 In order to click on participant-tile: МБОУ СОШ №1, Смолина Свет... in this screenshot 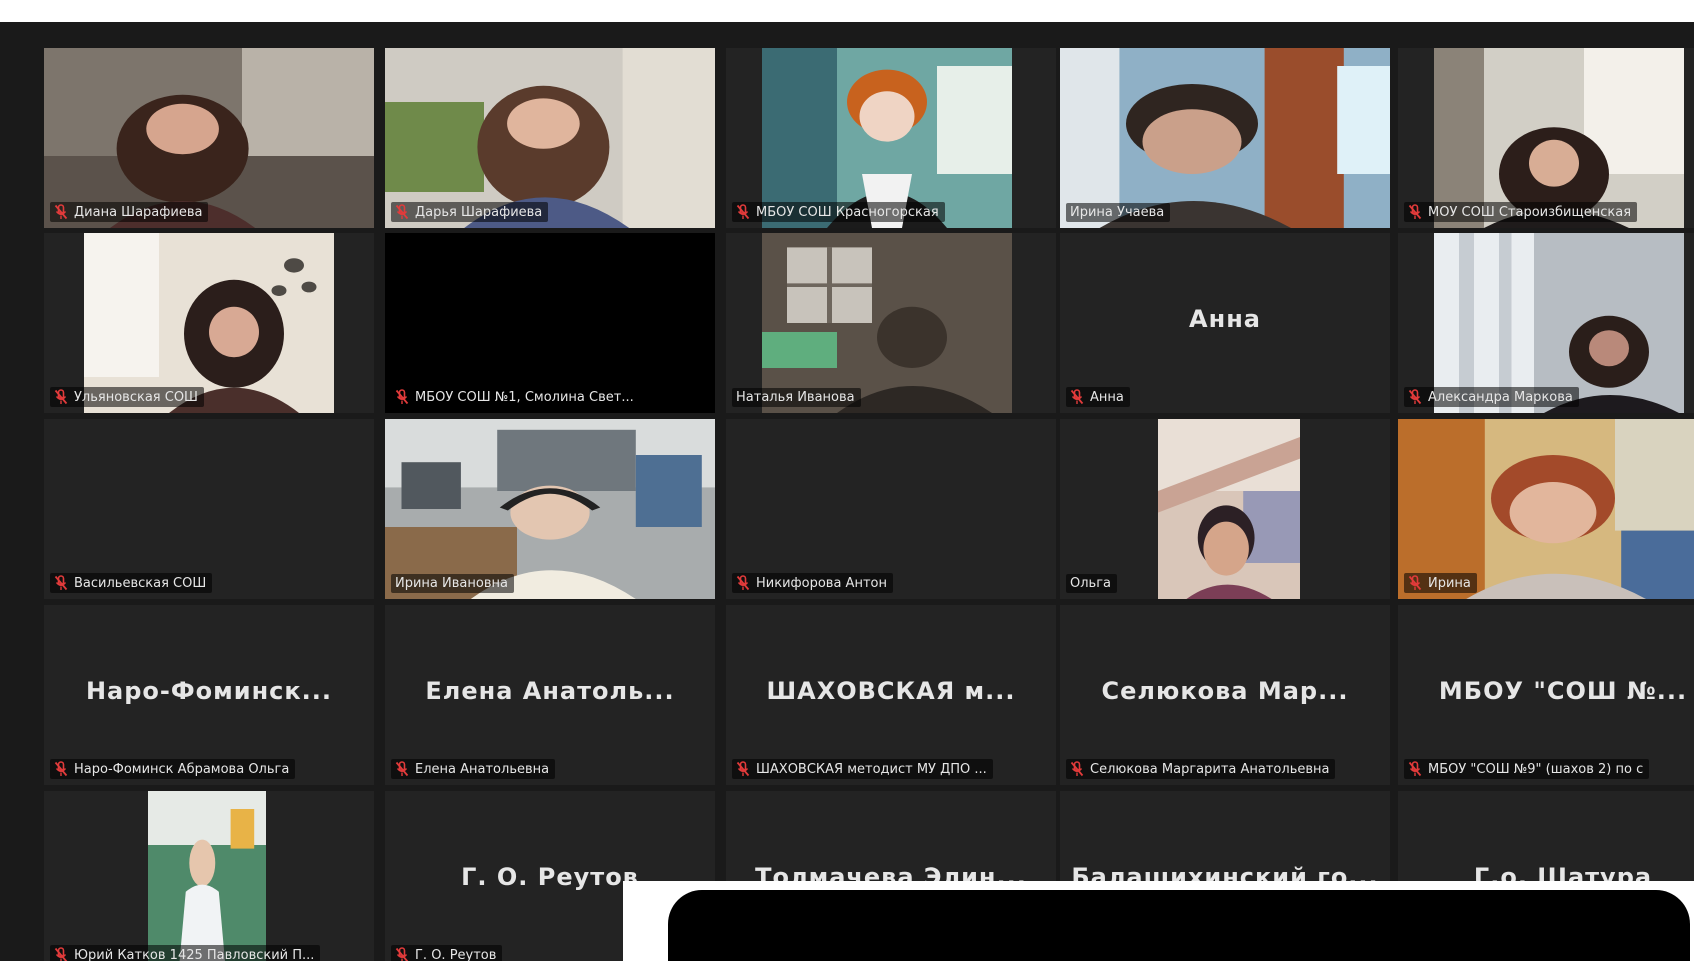, I will do `click(550, 323)`.